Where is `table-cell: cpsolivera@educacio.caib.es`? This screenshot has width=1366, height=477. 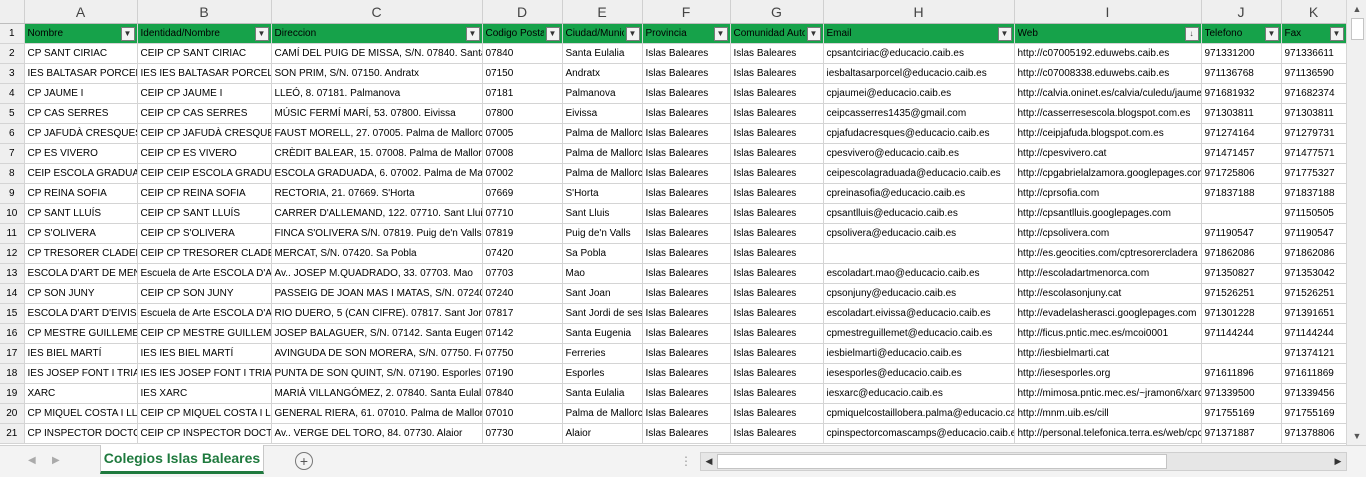 table-cell: cpsolivera@educacio.caib.es is located at coordinates (919, 233).